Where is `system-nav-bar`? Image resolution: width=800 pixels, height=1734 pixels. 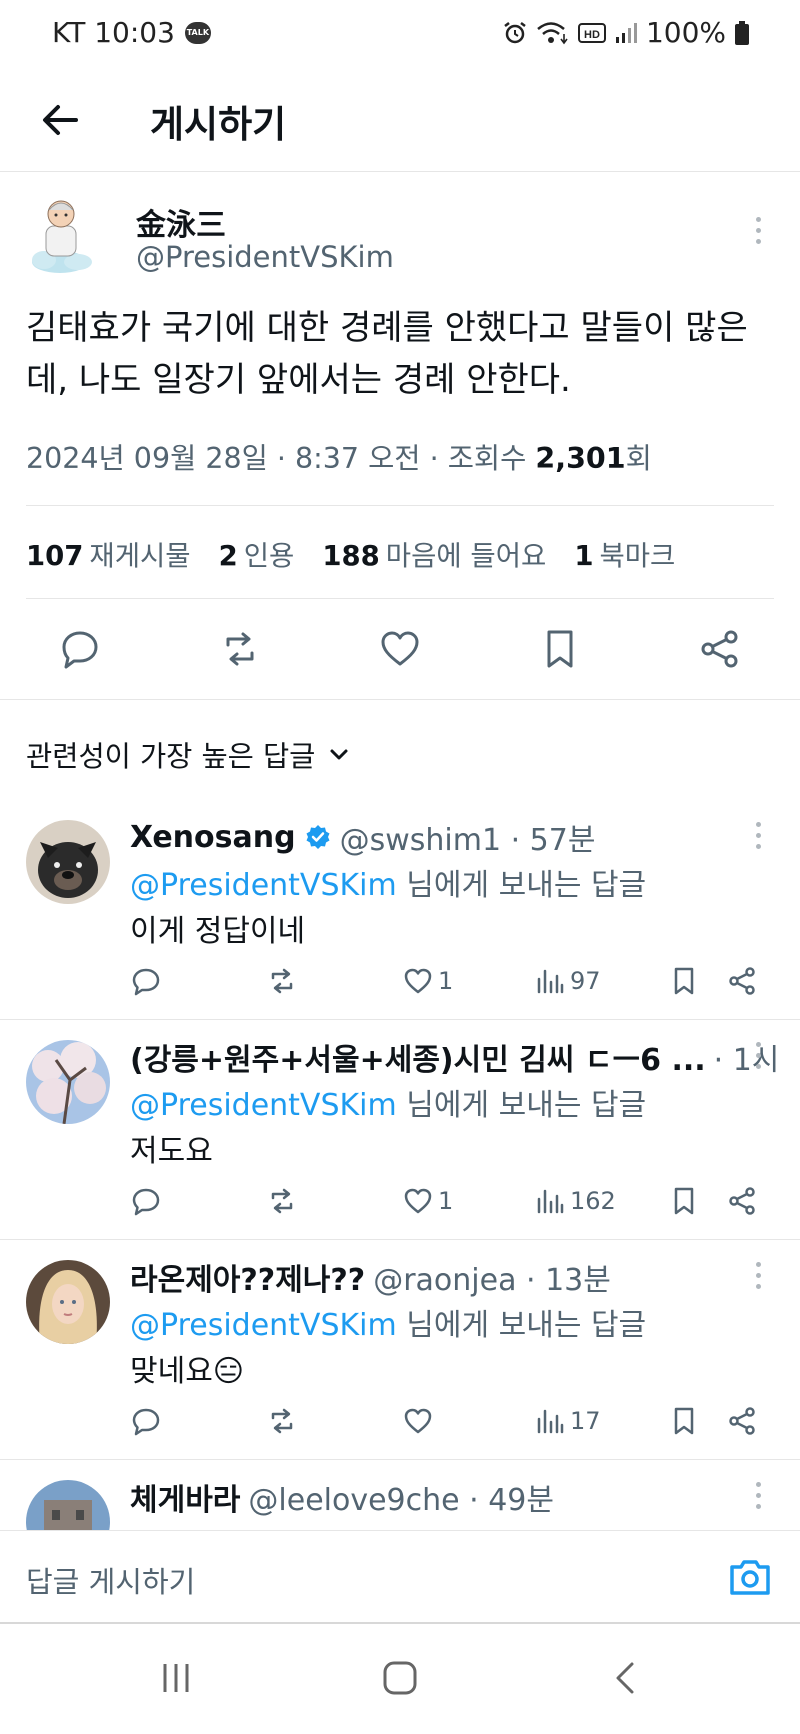
system-nav-bar is located at coordinates (400, 1680).